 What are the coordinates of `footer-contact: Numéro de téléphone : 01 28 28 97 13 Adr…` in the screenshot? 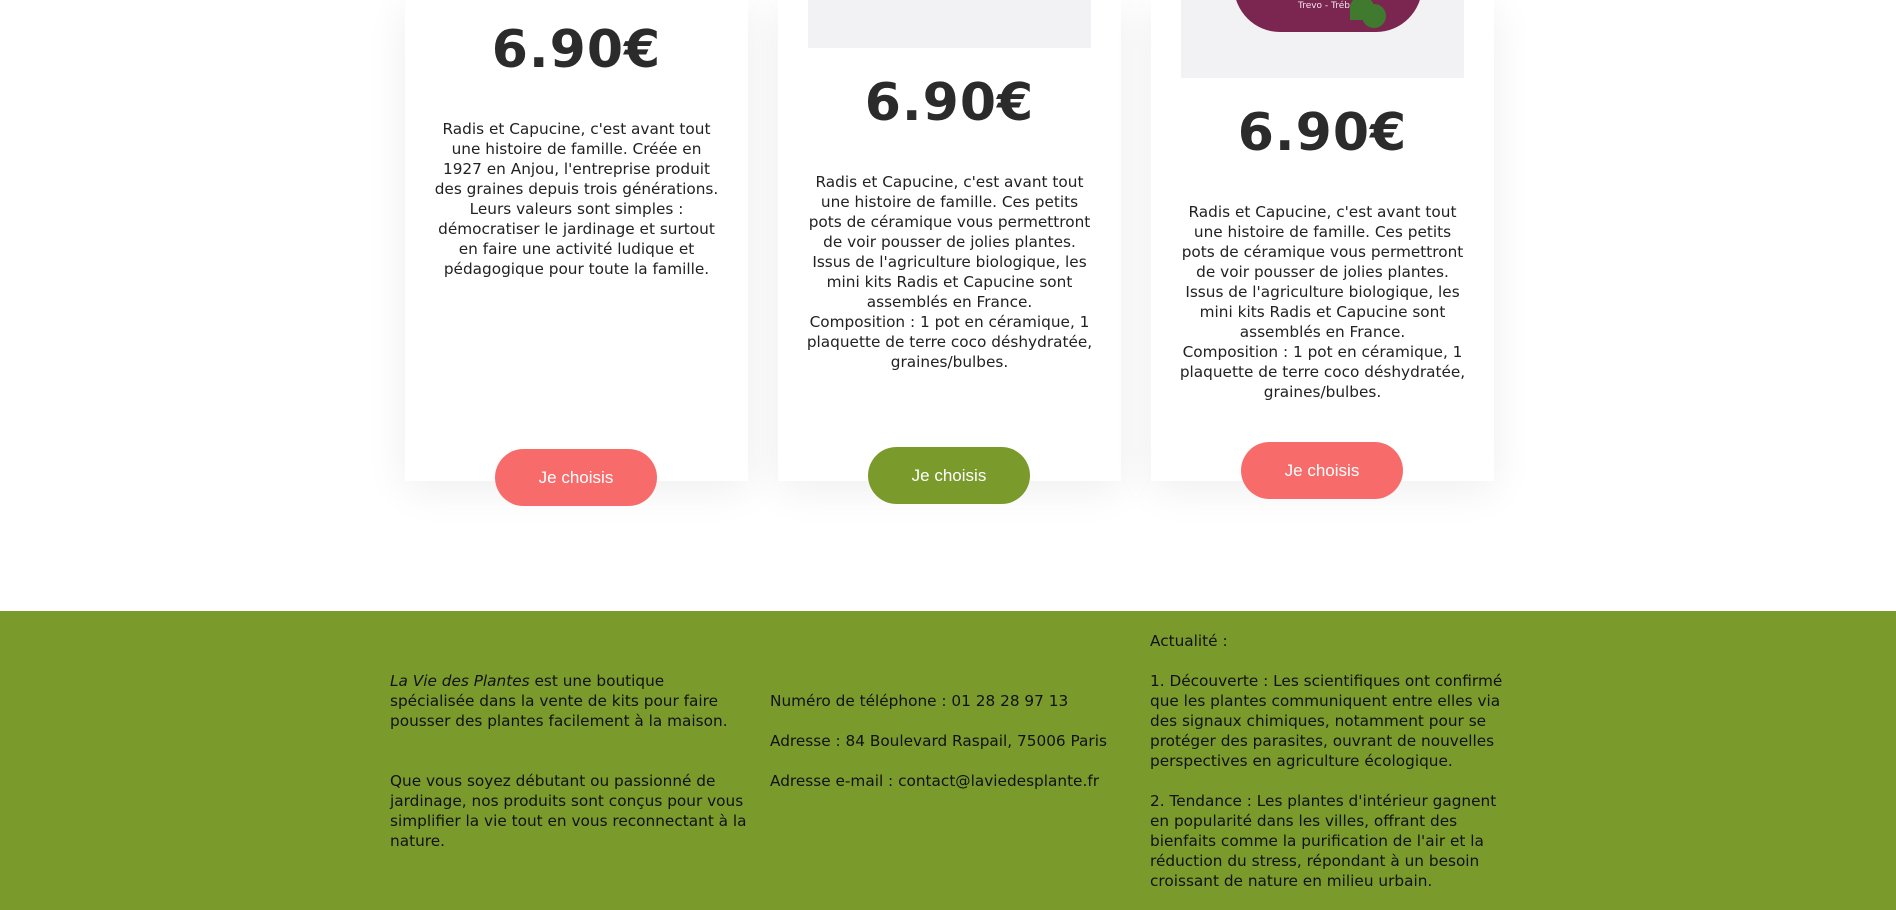 It's located at (950, 741).